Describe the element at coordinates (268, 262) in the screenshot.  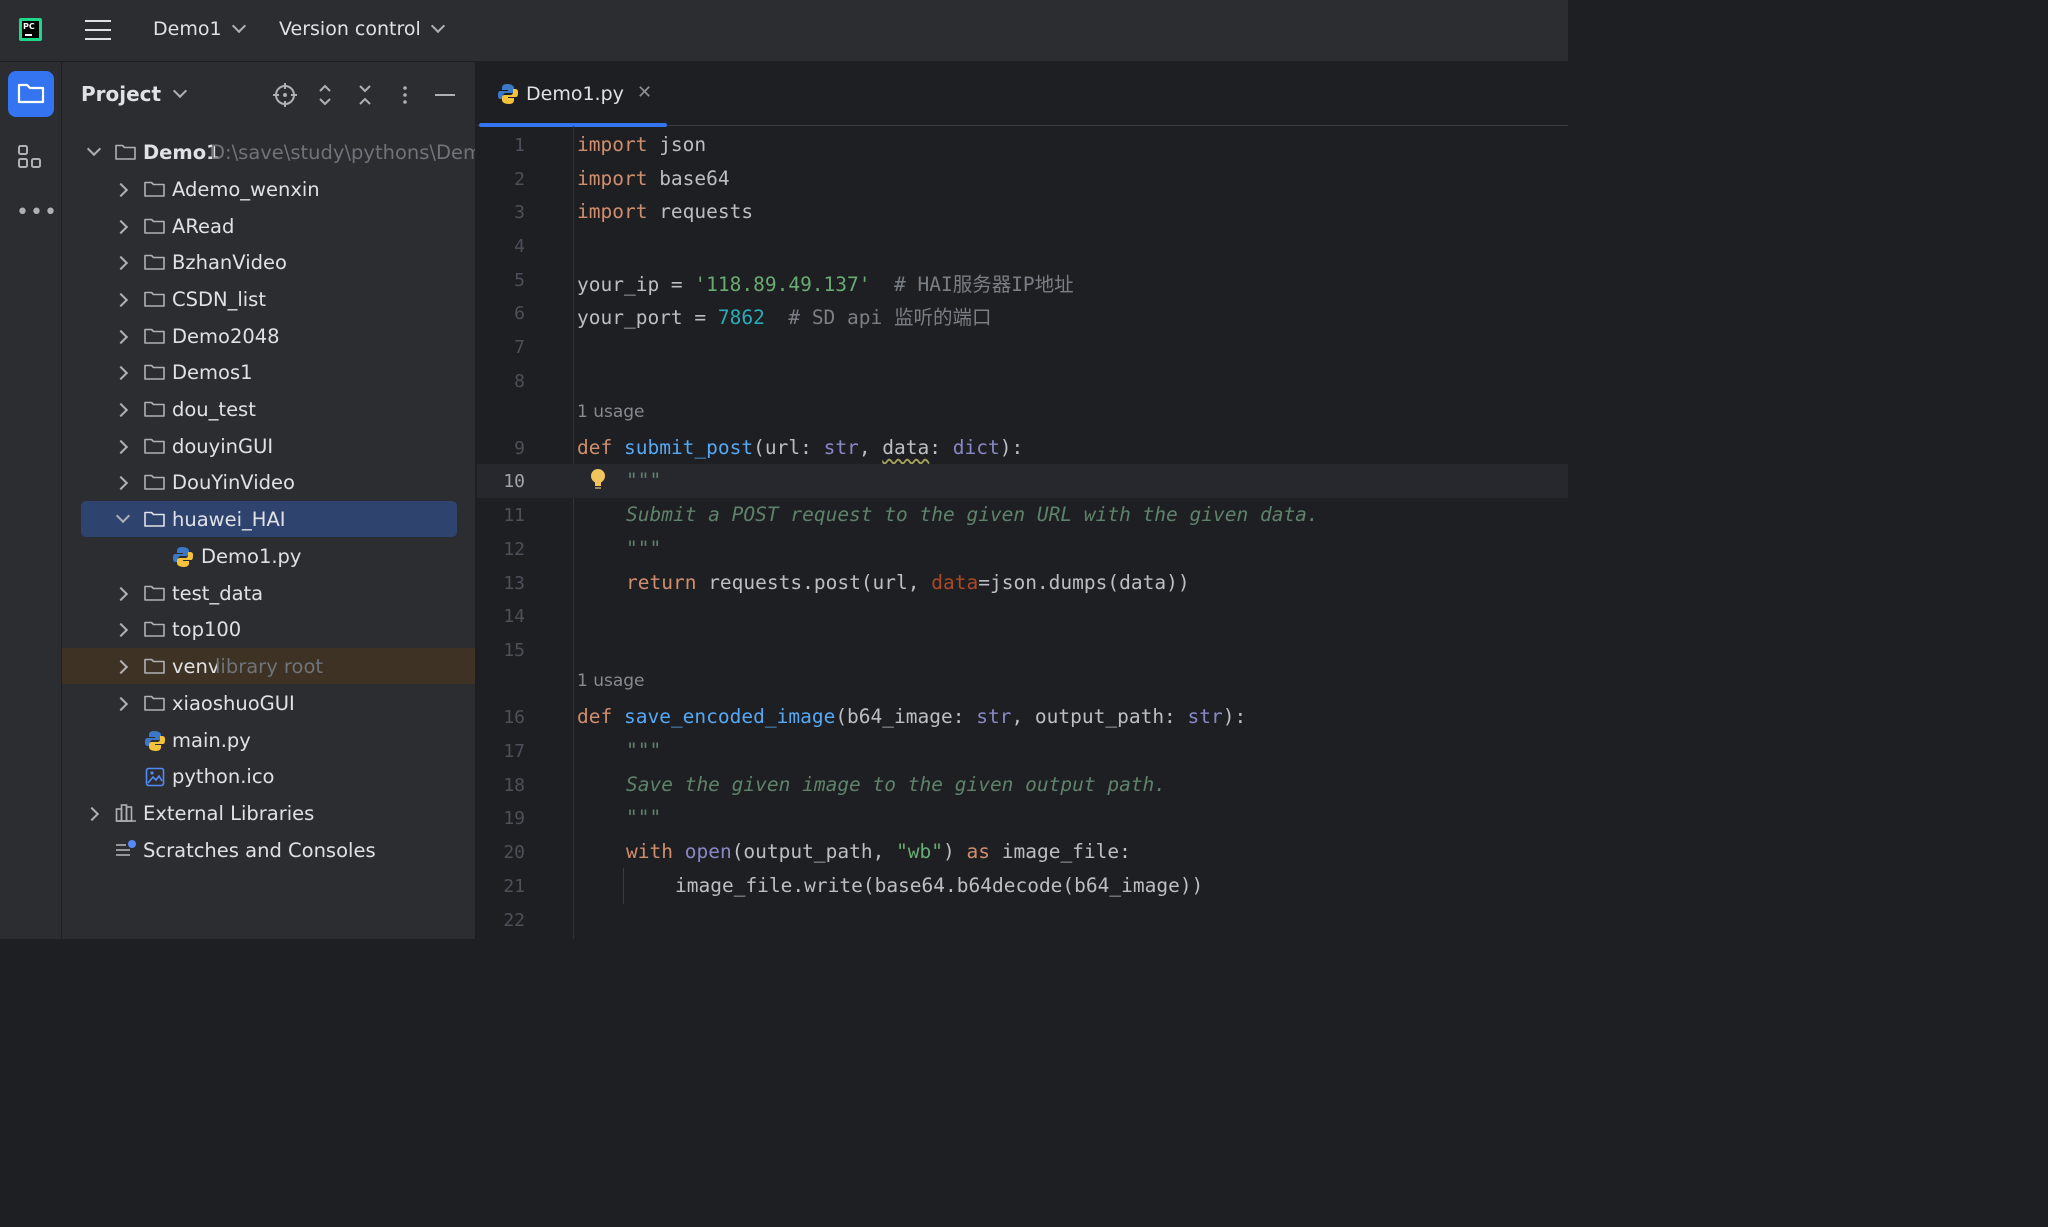
I see `tree-item-folder: BzhanVideo` at that location.